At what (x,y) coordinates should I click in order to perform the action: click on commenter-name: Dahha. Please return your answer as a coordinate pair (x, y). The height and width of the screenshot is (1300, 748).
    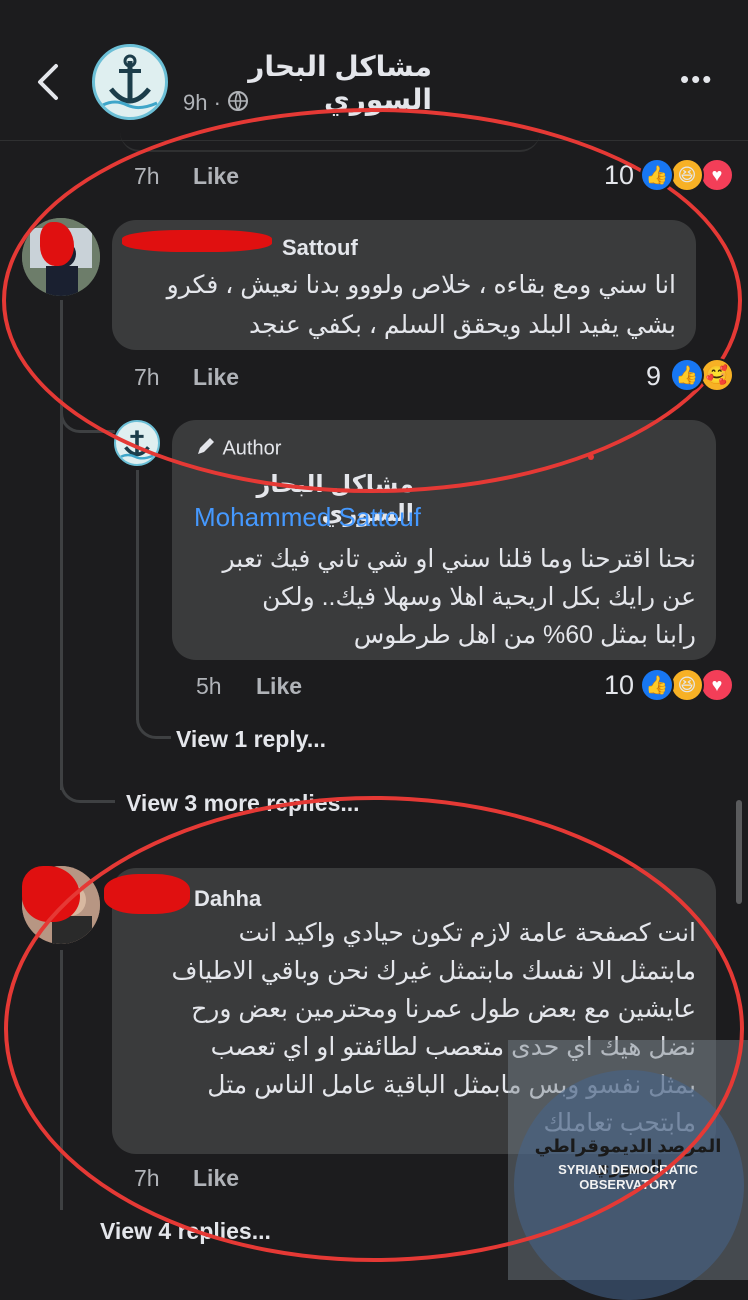
    Looking at the image, I should click on (227, 899).